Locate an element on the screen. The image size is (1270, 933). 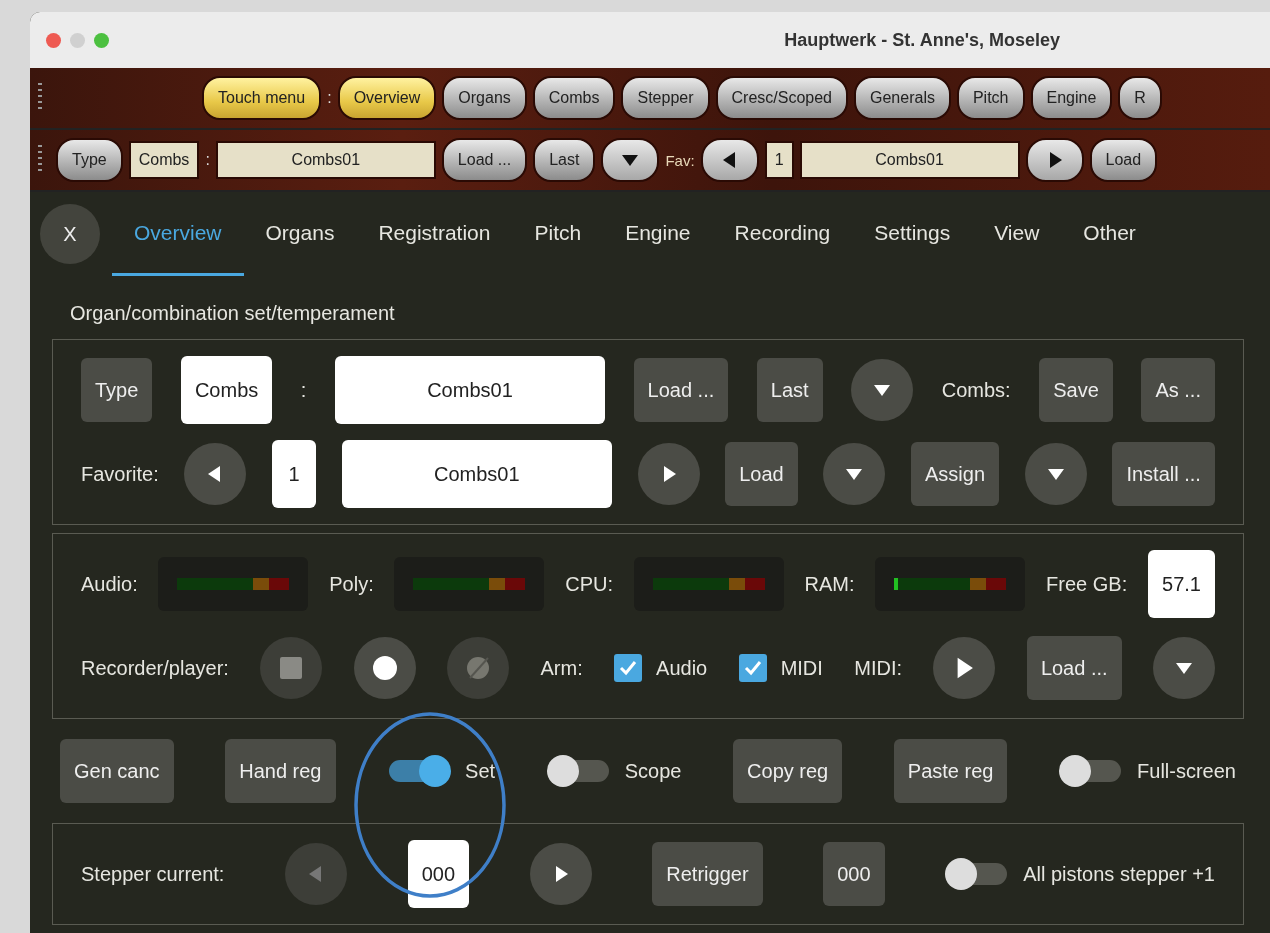
tab: Other is located at coordinates (1109, 234).